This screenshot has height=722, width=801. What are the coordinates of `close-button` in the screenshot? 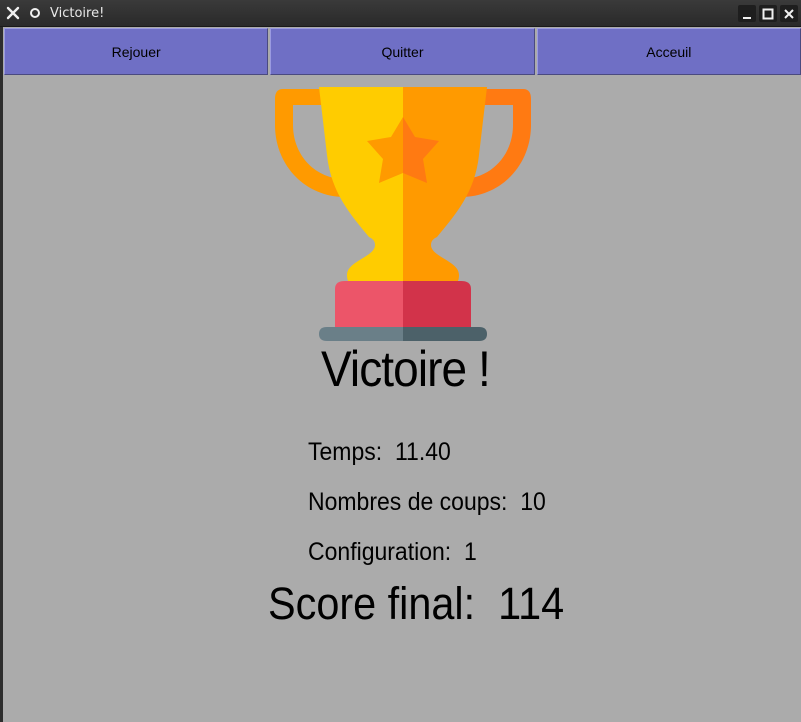 It's located at (789, 13).